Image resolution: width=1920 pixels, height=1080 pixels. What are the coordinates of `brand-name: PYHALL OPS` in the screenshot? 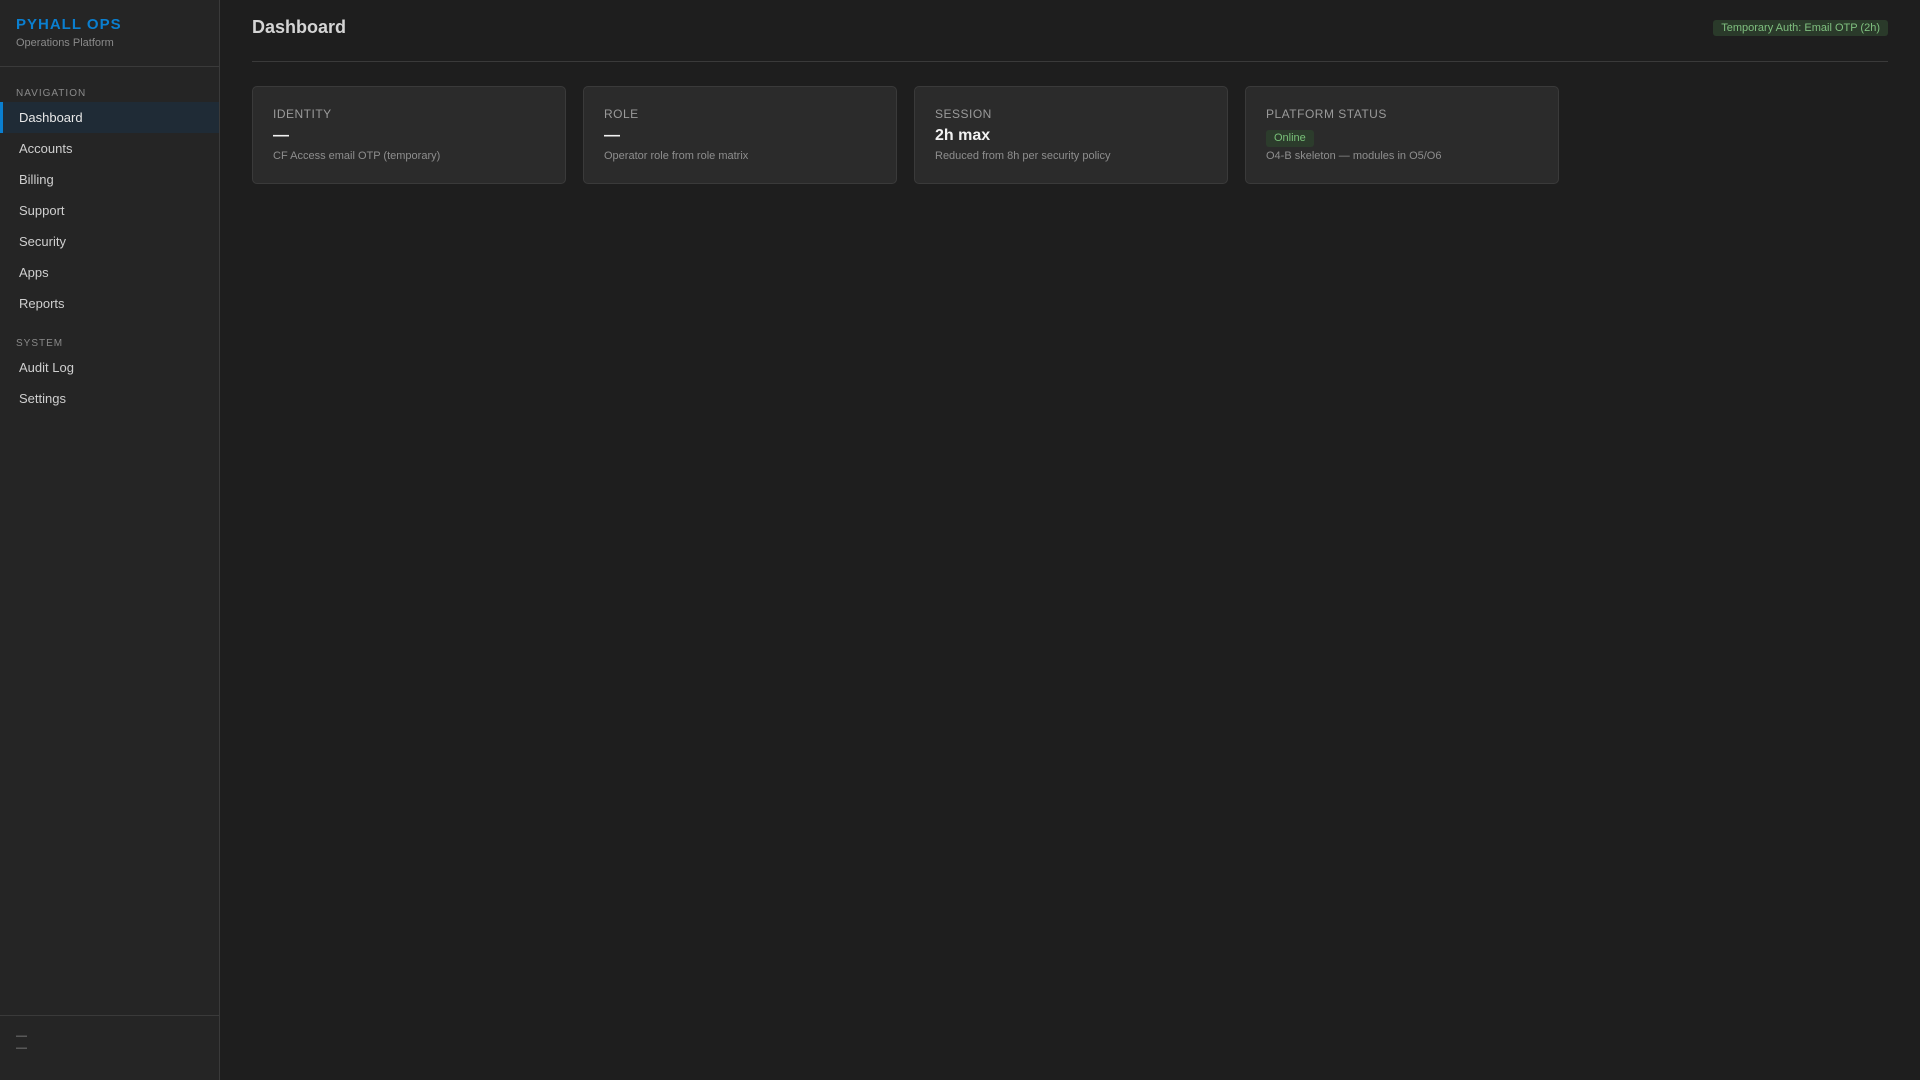 It's located at (69, 24).